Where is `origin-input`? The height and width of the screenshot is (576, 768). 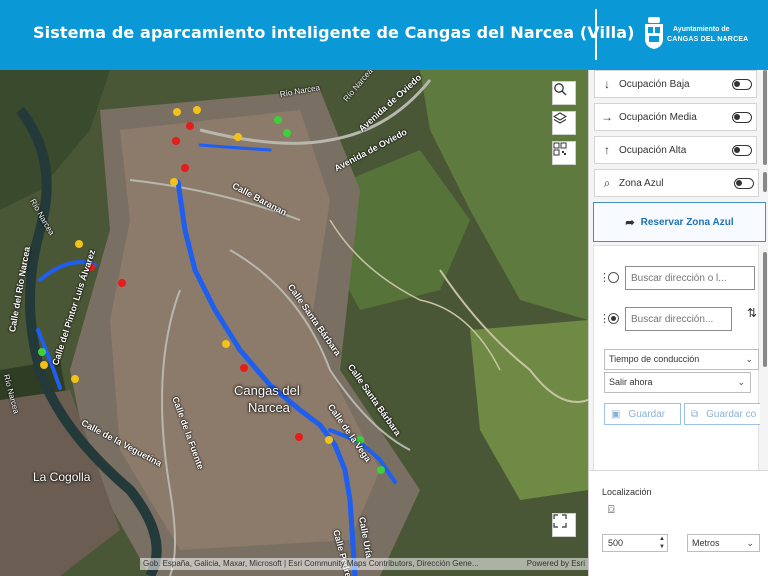
origin-input is located at coordinates (690, 278).